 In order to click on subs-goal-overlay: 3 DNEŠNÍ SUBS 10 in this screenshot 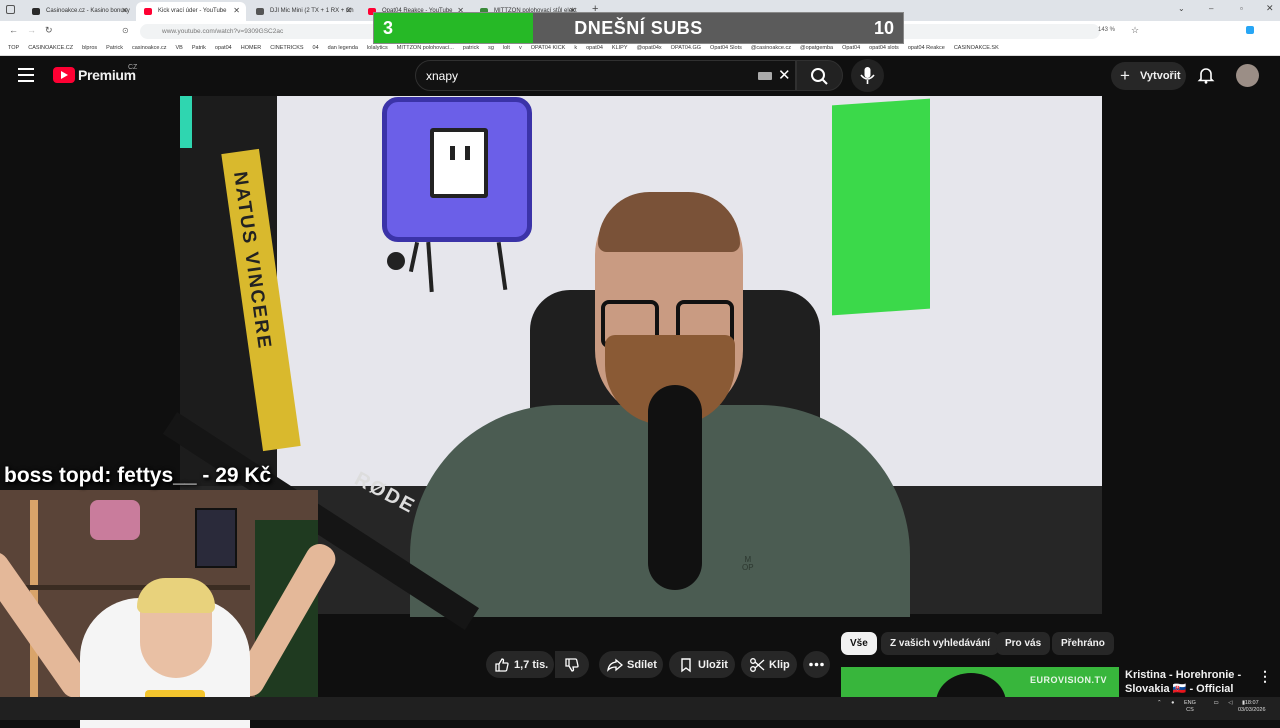, I will do `click(638, 28)`.